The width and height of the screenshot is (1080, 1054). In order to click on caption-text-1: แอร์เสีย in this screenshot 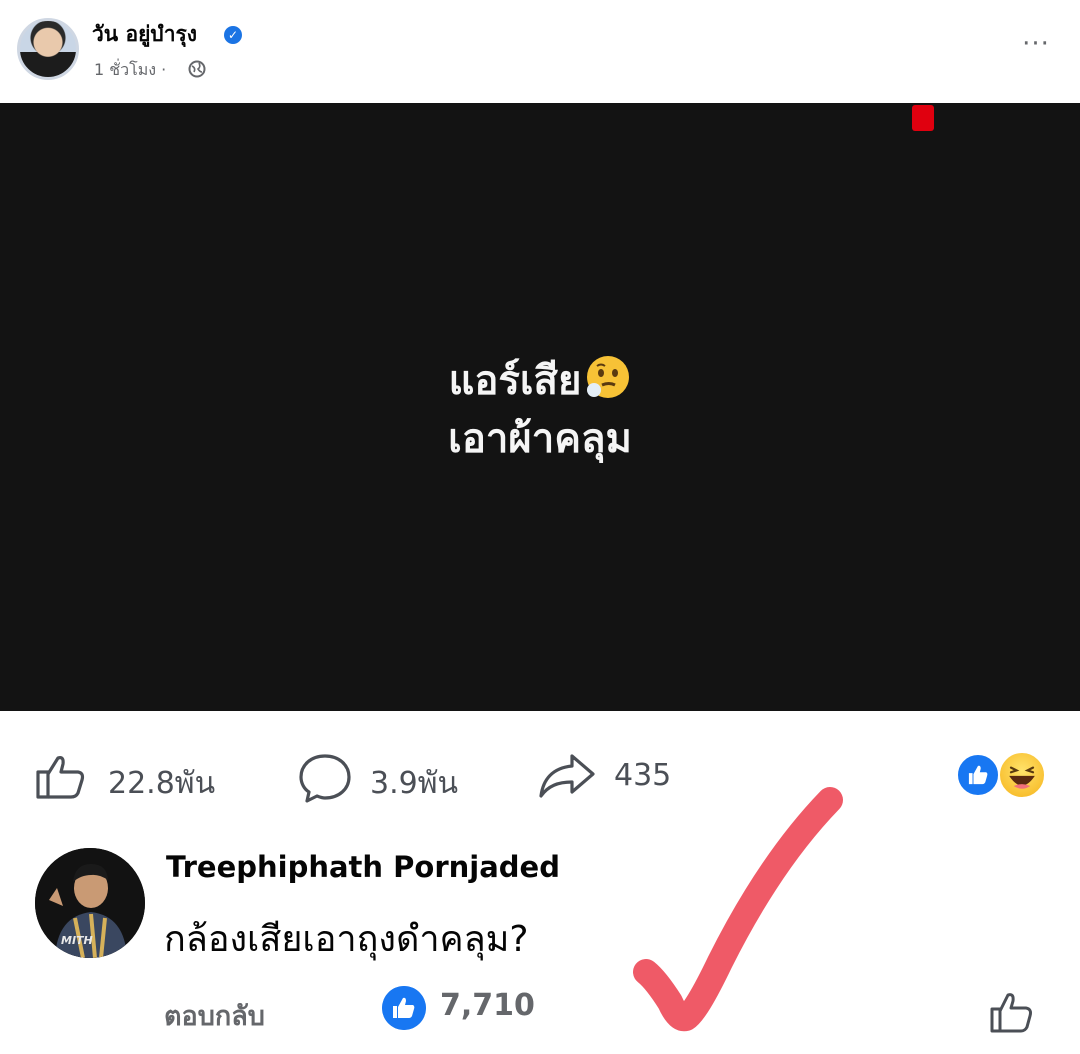, I will do `click(515, 381)`.